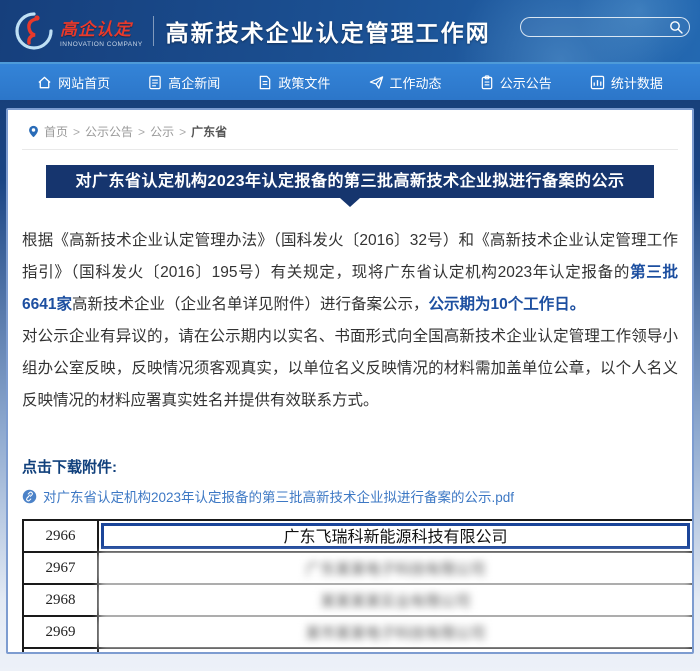  I want to click on policy-doc-icon, so click(265, 82).